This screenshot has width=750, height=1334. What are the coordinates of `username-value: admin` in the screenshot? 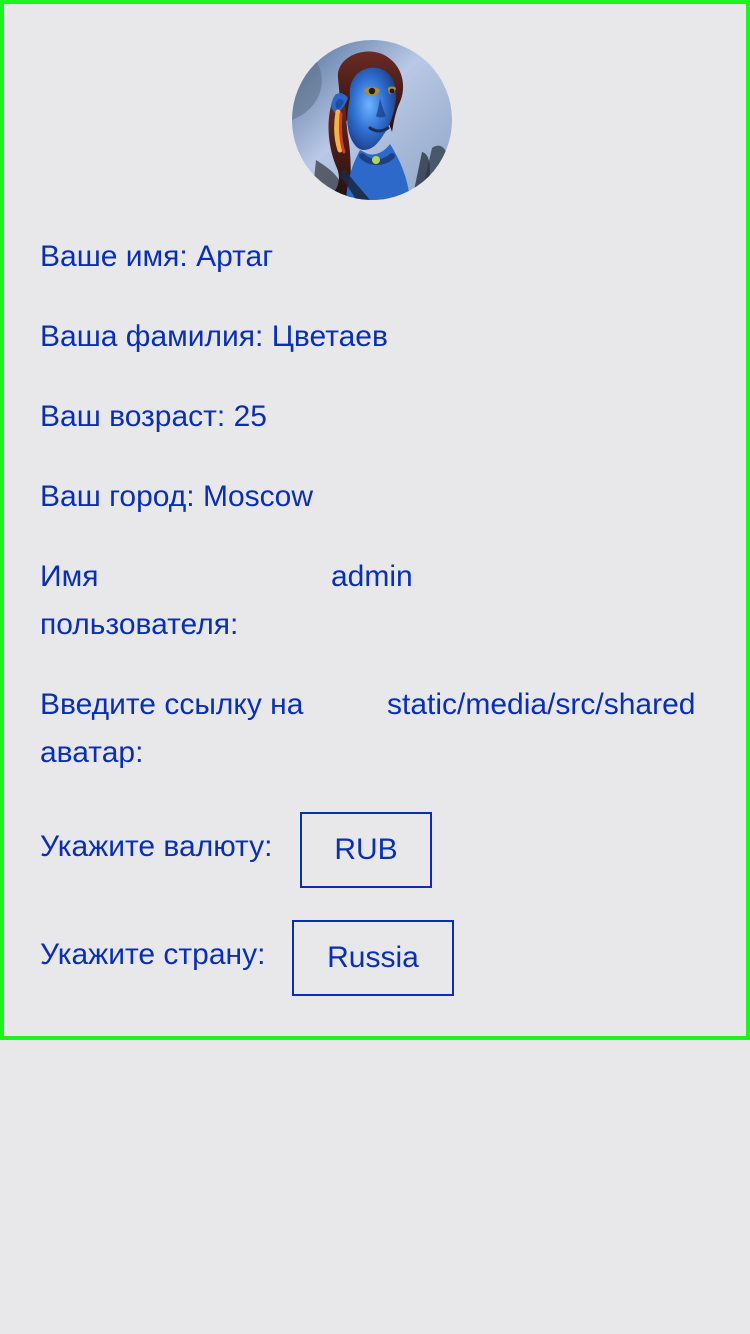 It's located at (372, 577).